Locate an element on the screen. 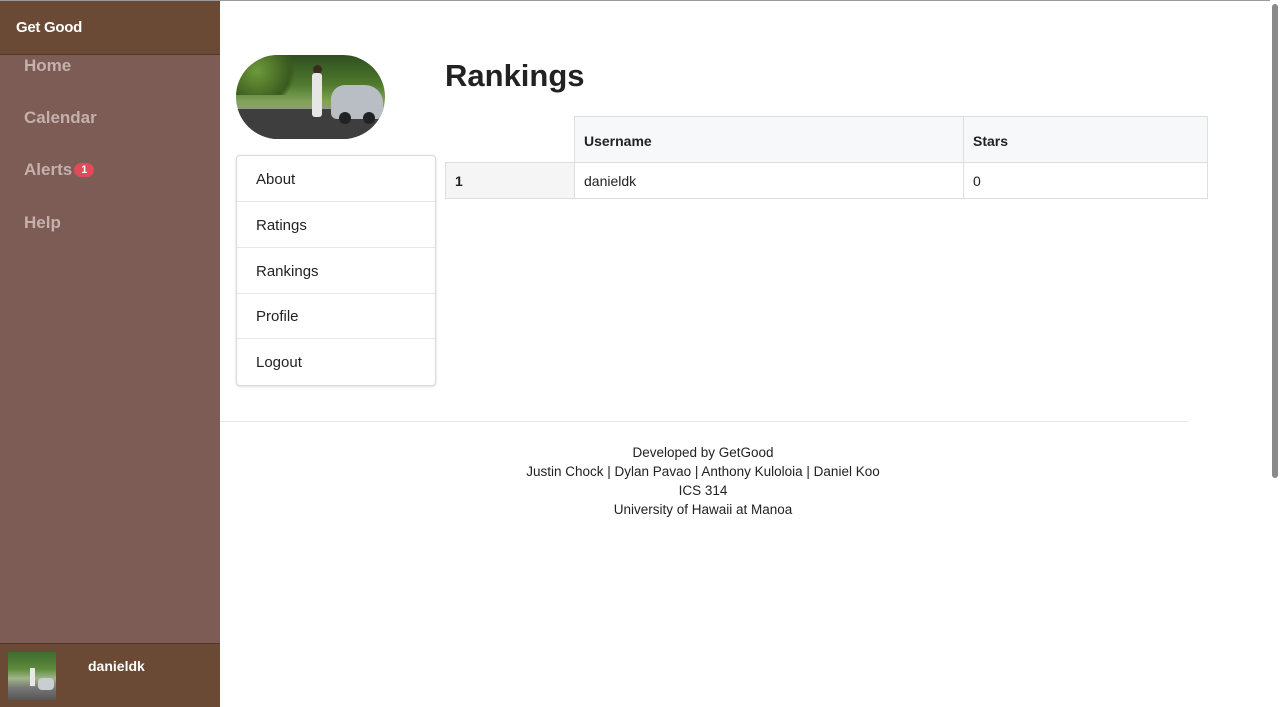 This screenshot has width=1280, height=707. user-name: danieldk is located at coordinates (116, 666).